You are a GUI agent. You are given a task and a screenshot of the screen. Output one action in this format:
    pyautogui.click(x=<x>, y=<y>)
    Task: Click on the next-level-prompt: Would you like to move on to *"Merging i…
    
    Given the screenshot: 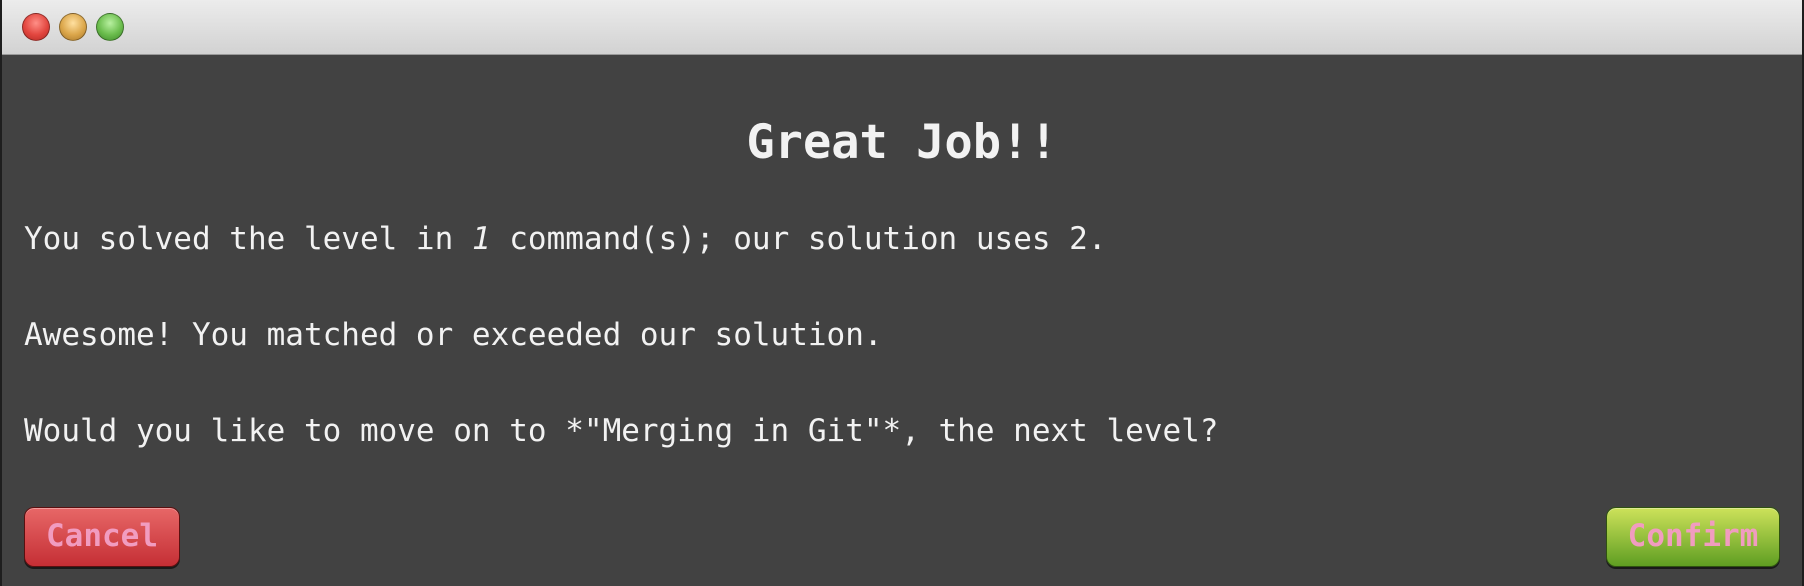 What is the action you would take?
    pyautogui.click(x=621, y=431)
    